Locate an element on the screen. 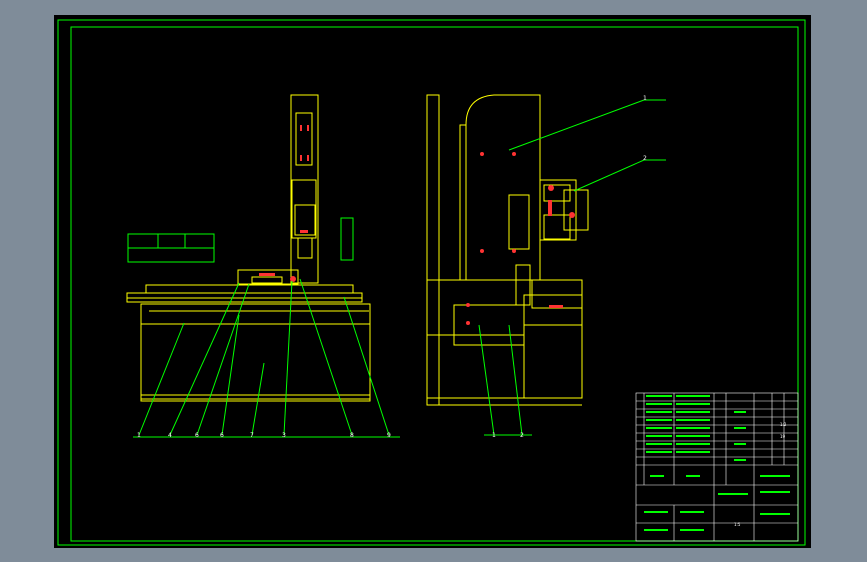  side-callout-label: 2 is located at coordinates (645, 158).